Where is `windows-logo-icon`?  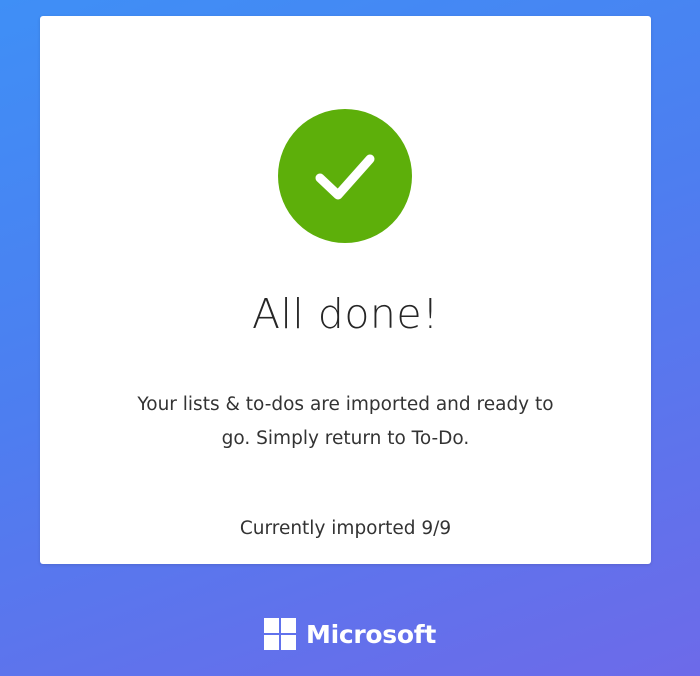
windows-logo-icon is located at coordinates (280, 634).